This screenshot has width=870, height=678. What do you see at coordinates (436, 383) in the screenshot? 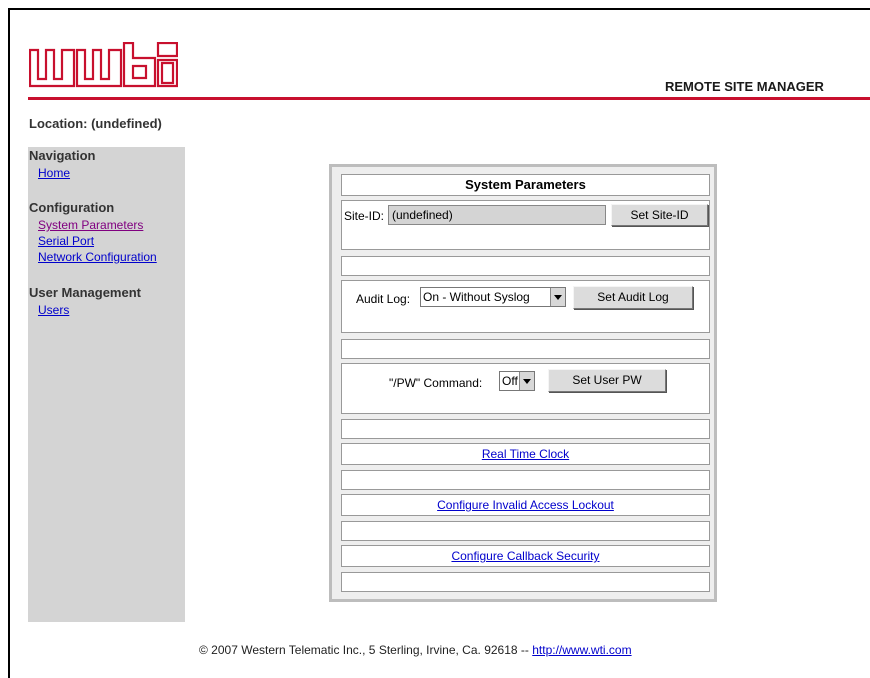
I see `pw-command-label: "/PW" Command:` at bounding box center [436, 383].